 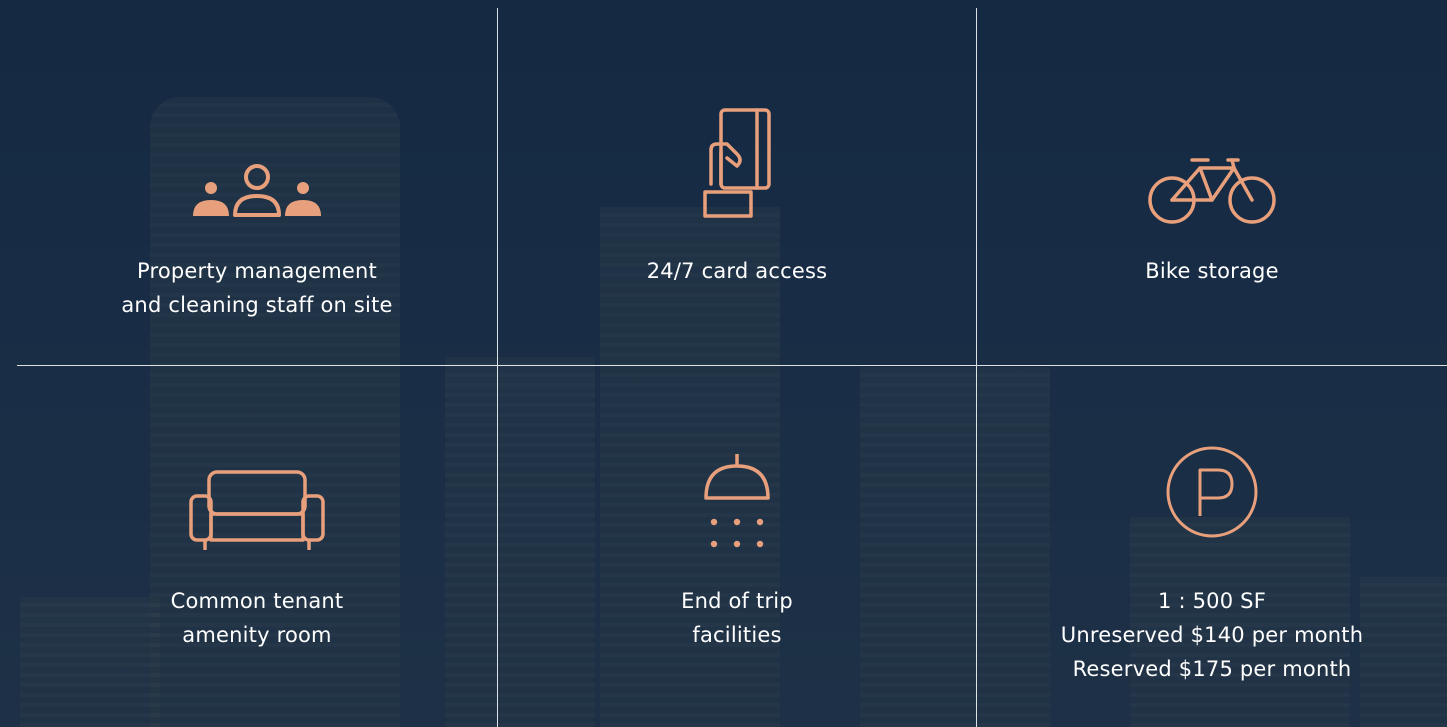 I want to click on amenity-card-access-label: 24/7 card access, so click(x=737, y=271).